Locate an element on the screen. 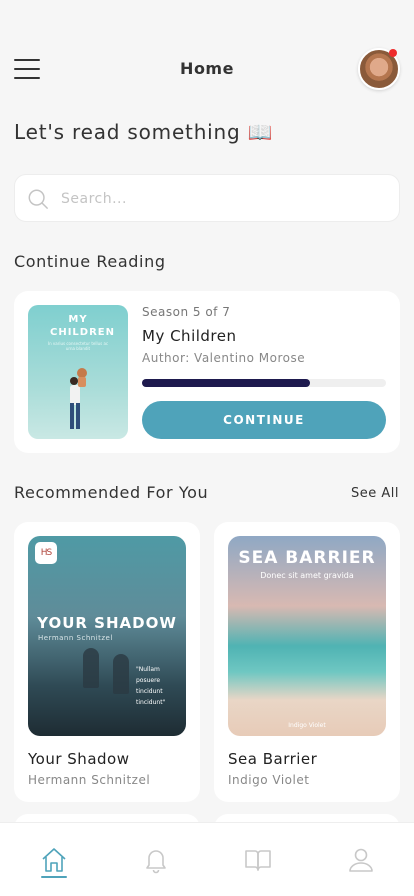 The image size is (414, 896). book-title: Sea Barrier is located at coordinates (273, 759).